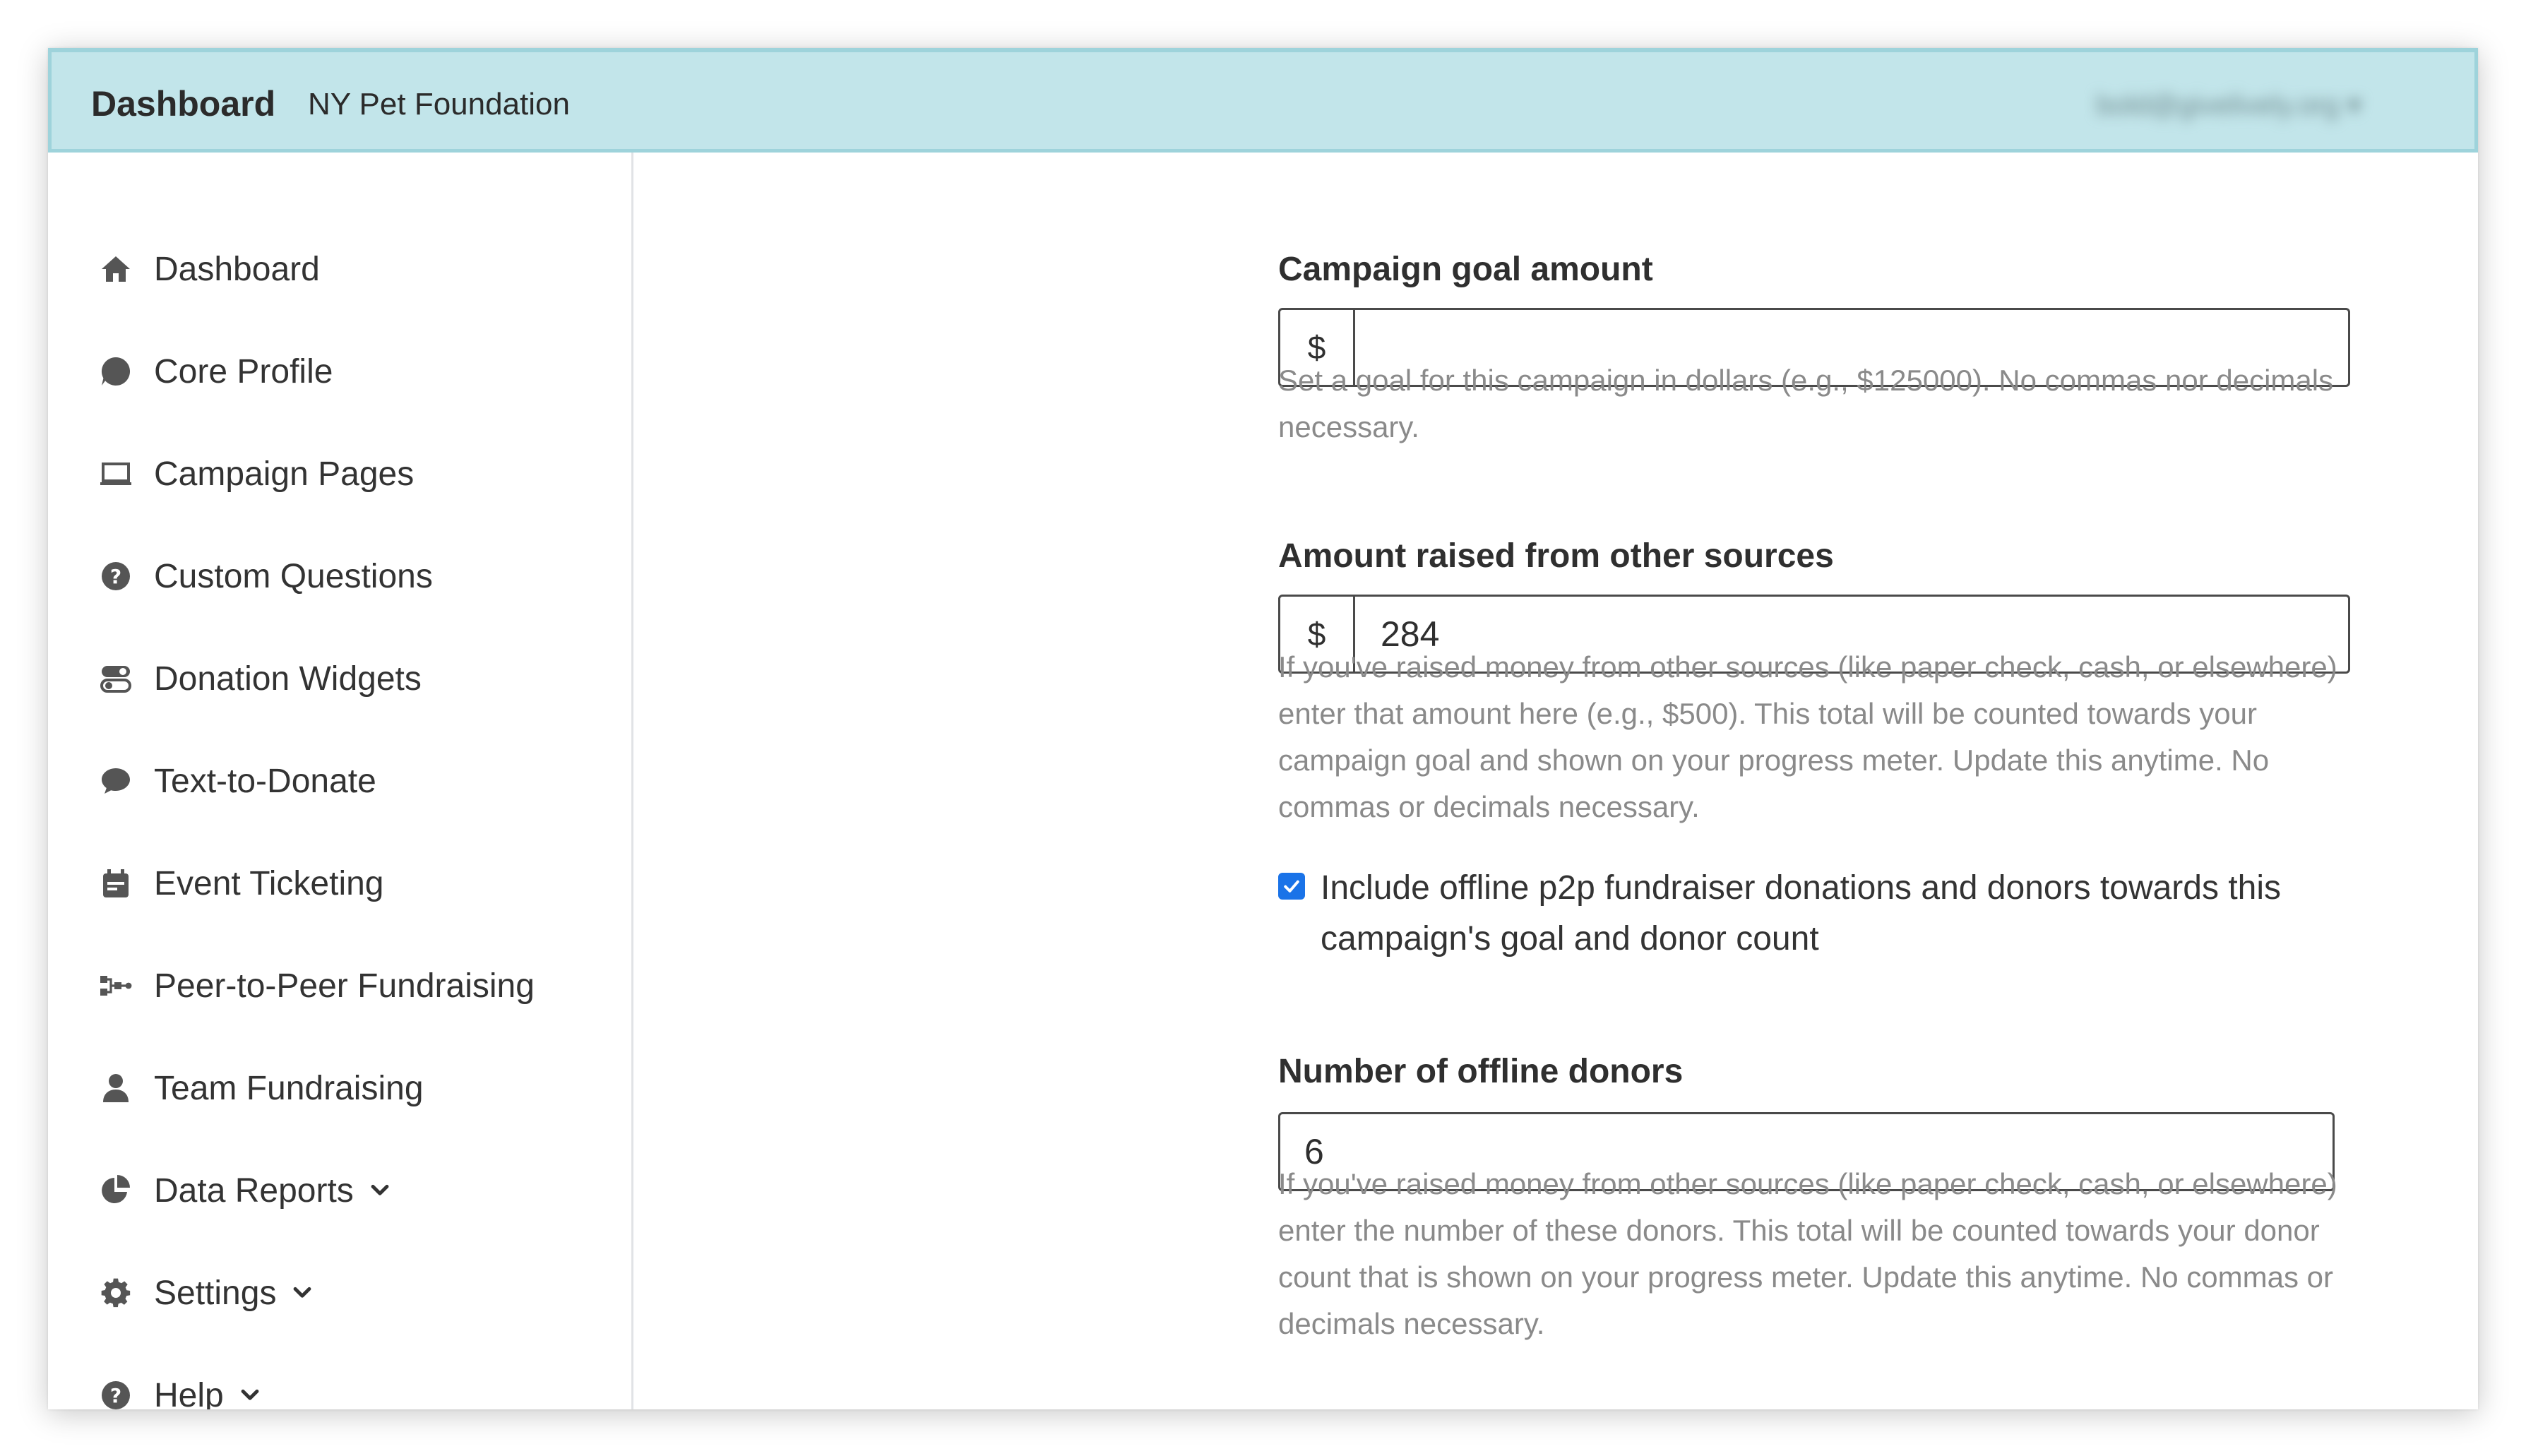 The height and width of the screenshot is (1456, 2526). Describe the element at coordinates (183, 103) in the screenshot. I see `dashboard-home-link: Dashboard` at that location.